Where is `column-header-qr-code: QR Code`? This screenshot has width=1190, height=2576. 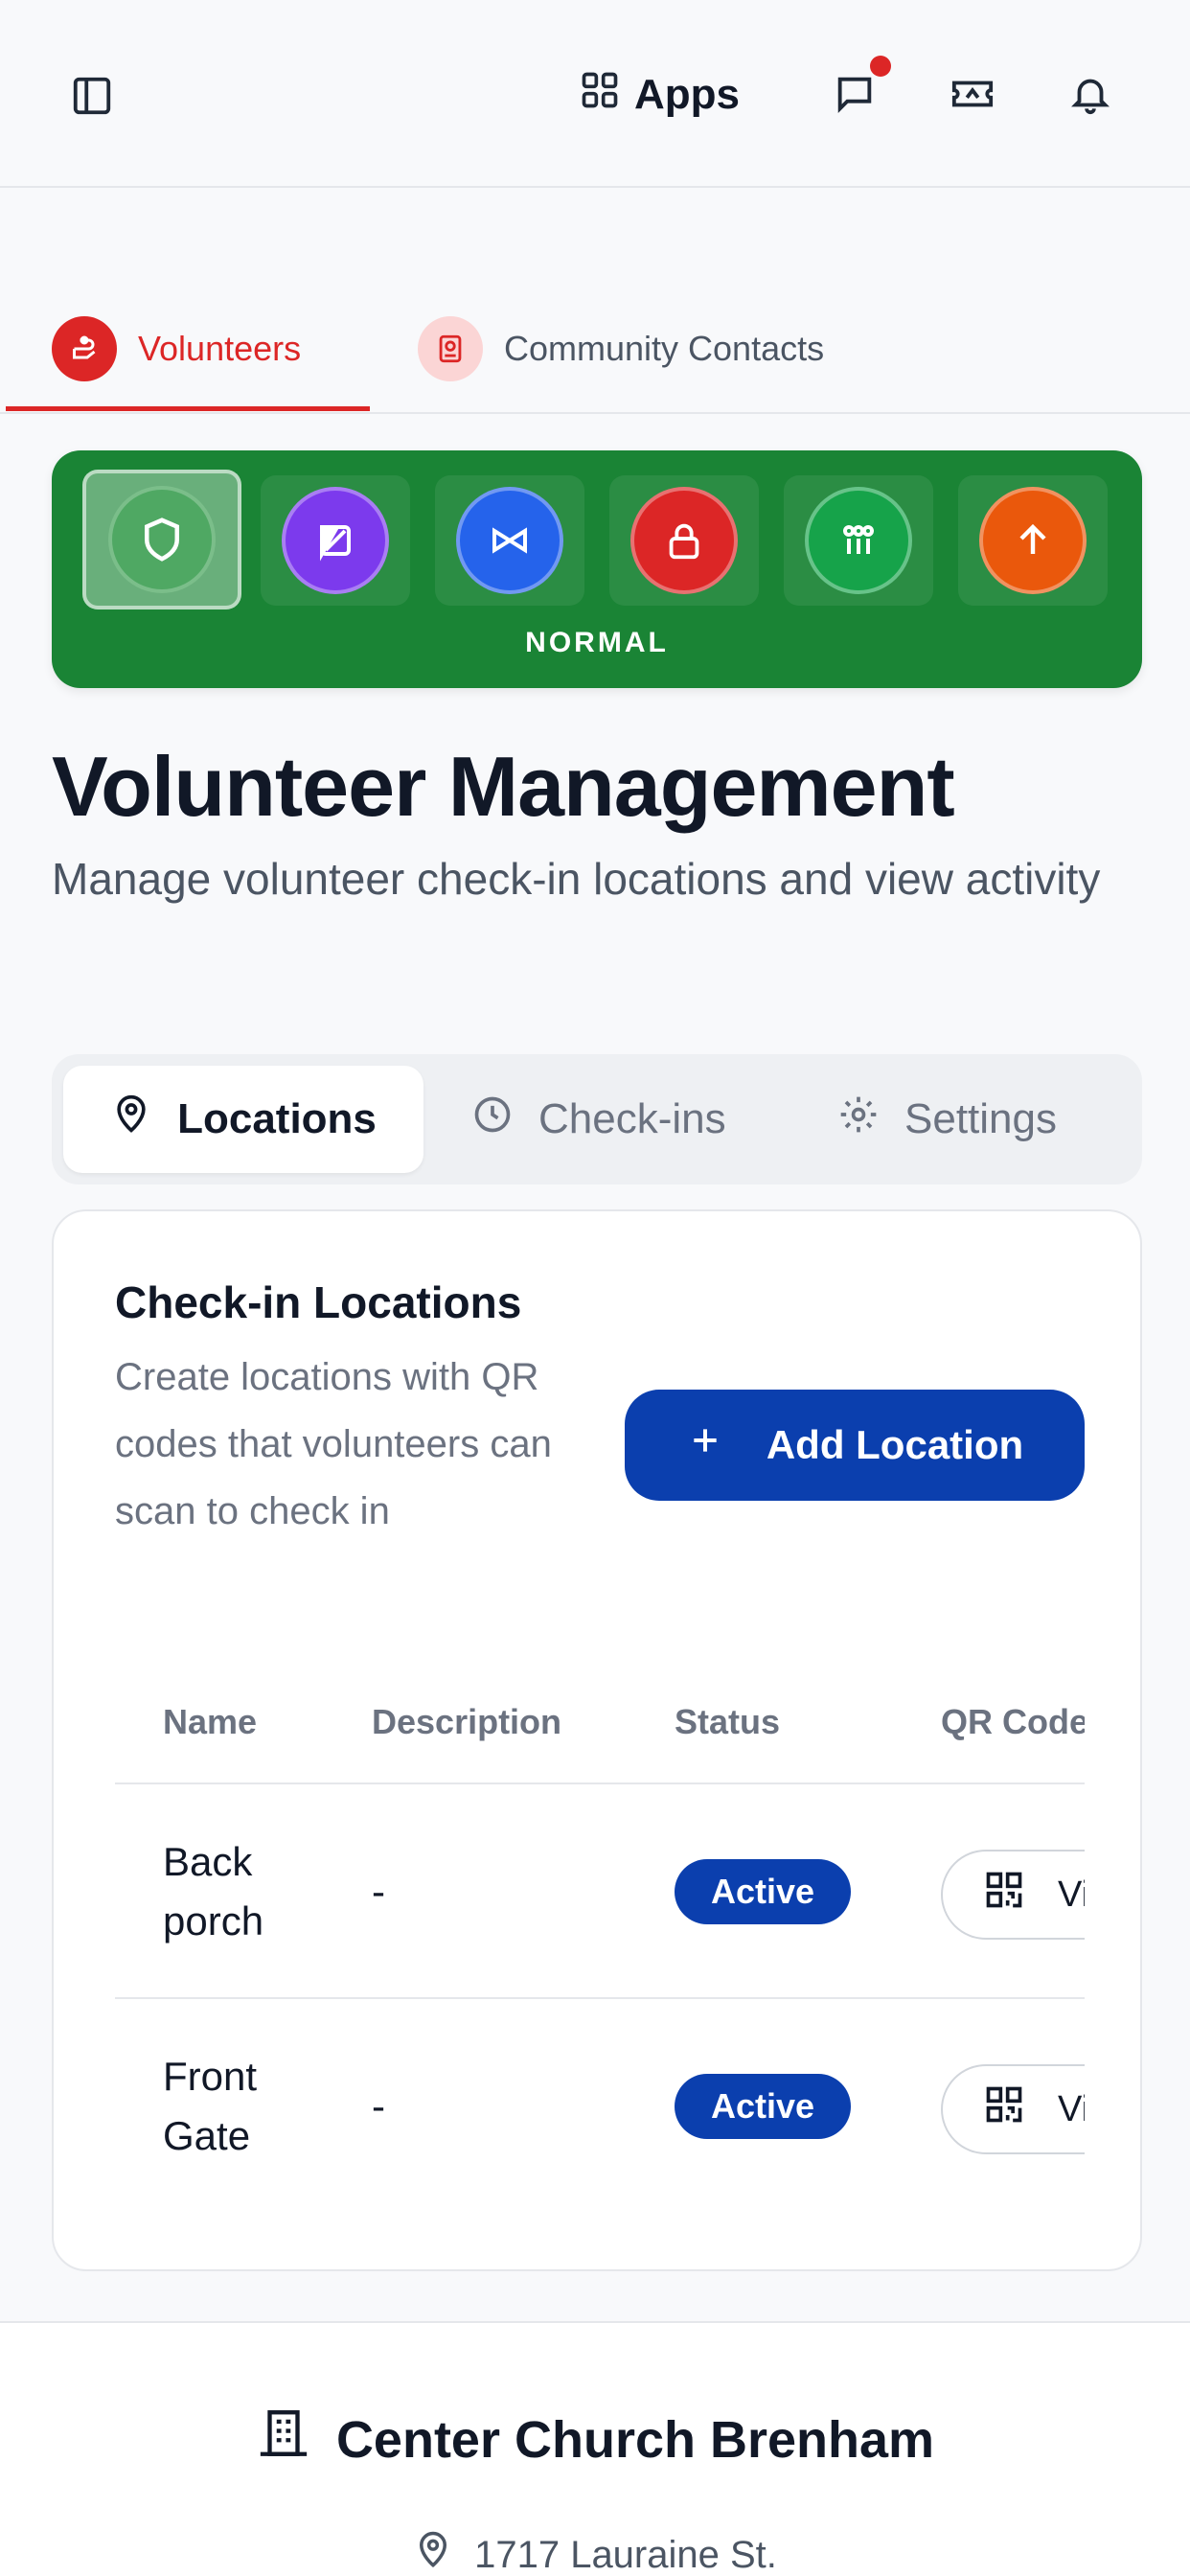
column-header-qr-code: QR Code is located at coordinates (1013, 1721).